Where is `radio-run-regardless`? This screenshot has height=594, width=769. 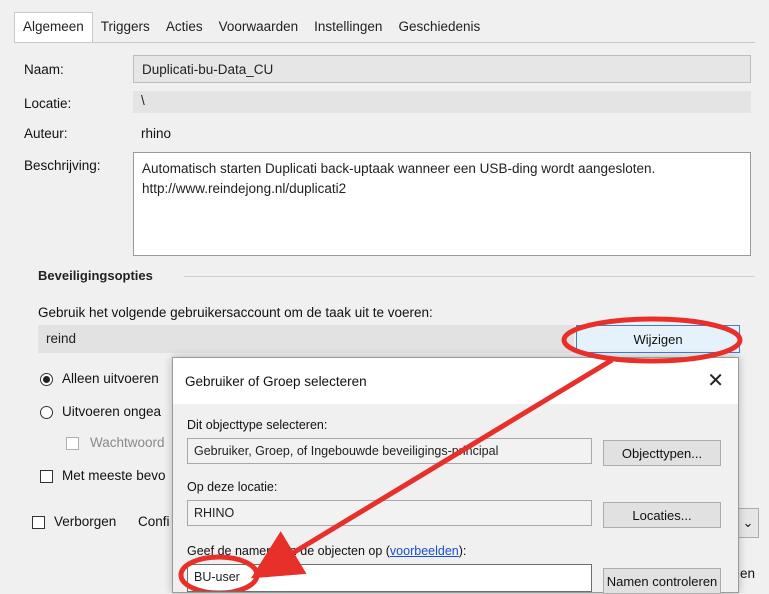 radio-run-regardless is located at coordinates (46, 412).